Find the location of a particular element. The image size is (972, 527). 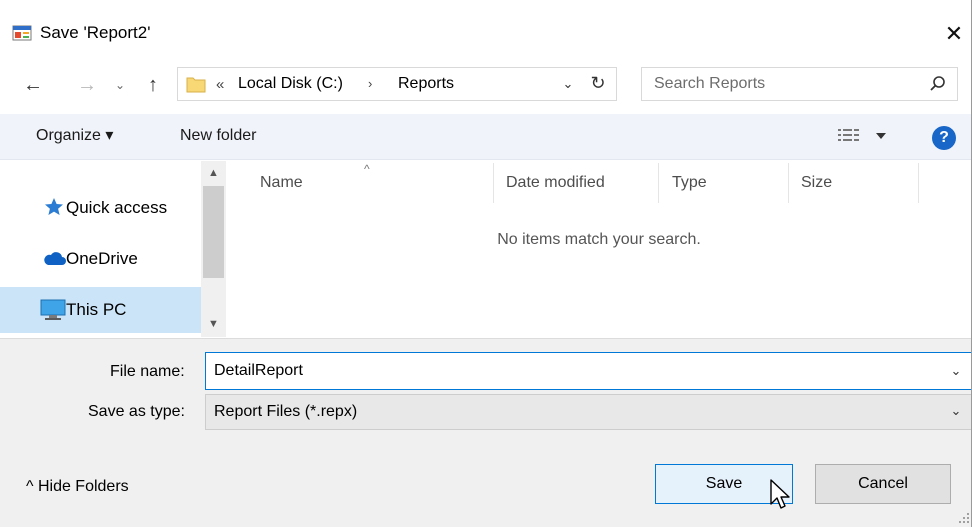

sidebar-item-label: This PC is located at coordinates (96, 309).